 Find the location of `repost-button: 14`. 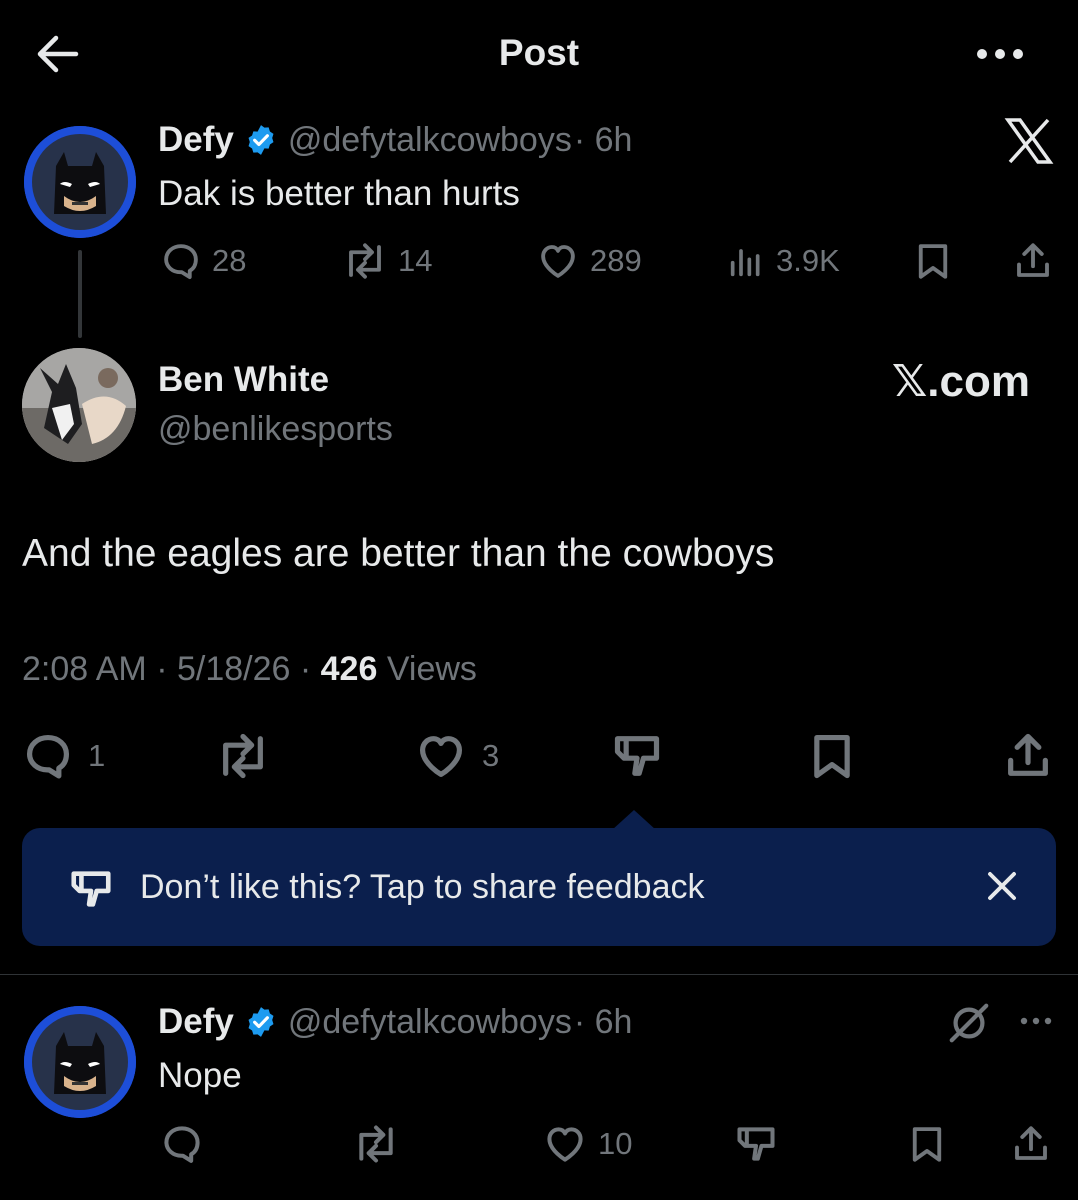

repost-button: 14 is located at coordinates (387, 261).